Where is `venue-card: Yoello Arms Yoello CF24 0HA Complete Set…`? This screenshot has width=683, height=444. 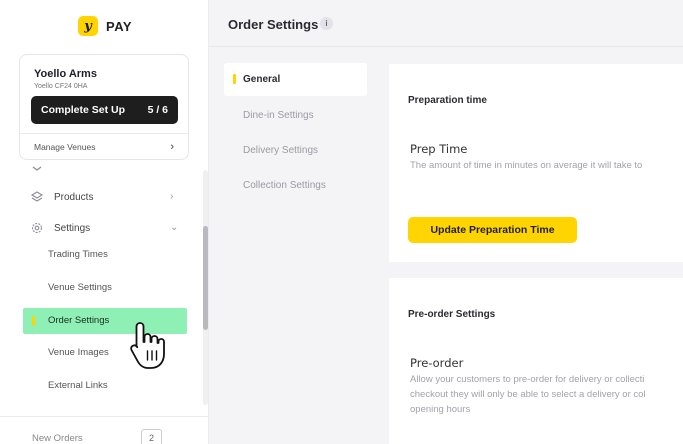
venue-card: Yoello Arms Yoello CF24 0HA Complete Set… is located at coordinates (104, 107).